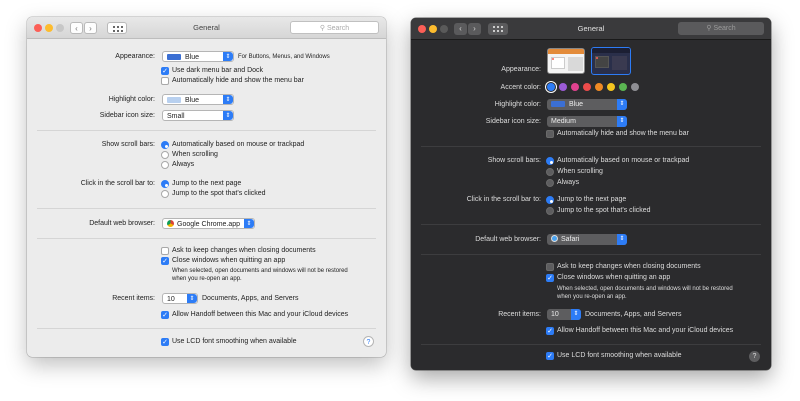 The image size is (800, 401). Describe the element at coordinates (520, 87) in the screenshot. I see `accent-color-label: Accent color:` at that location.